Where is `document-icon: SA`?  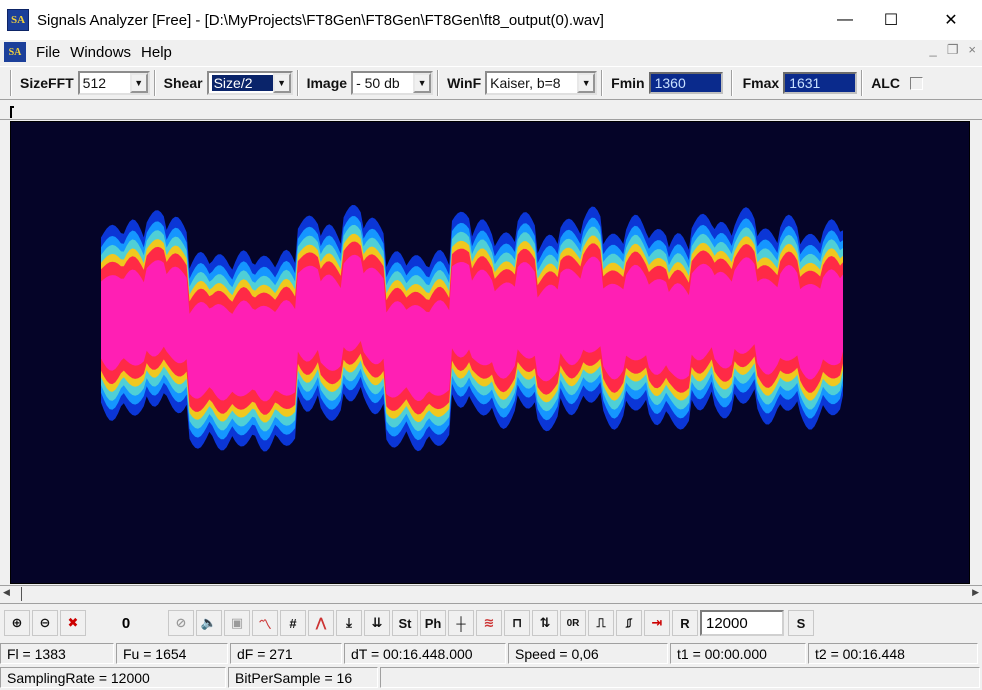
document-icon: SA is located at coordinates (15, 52).